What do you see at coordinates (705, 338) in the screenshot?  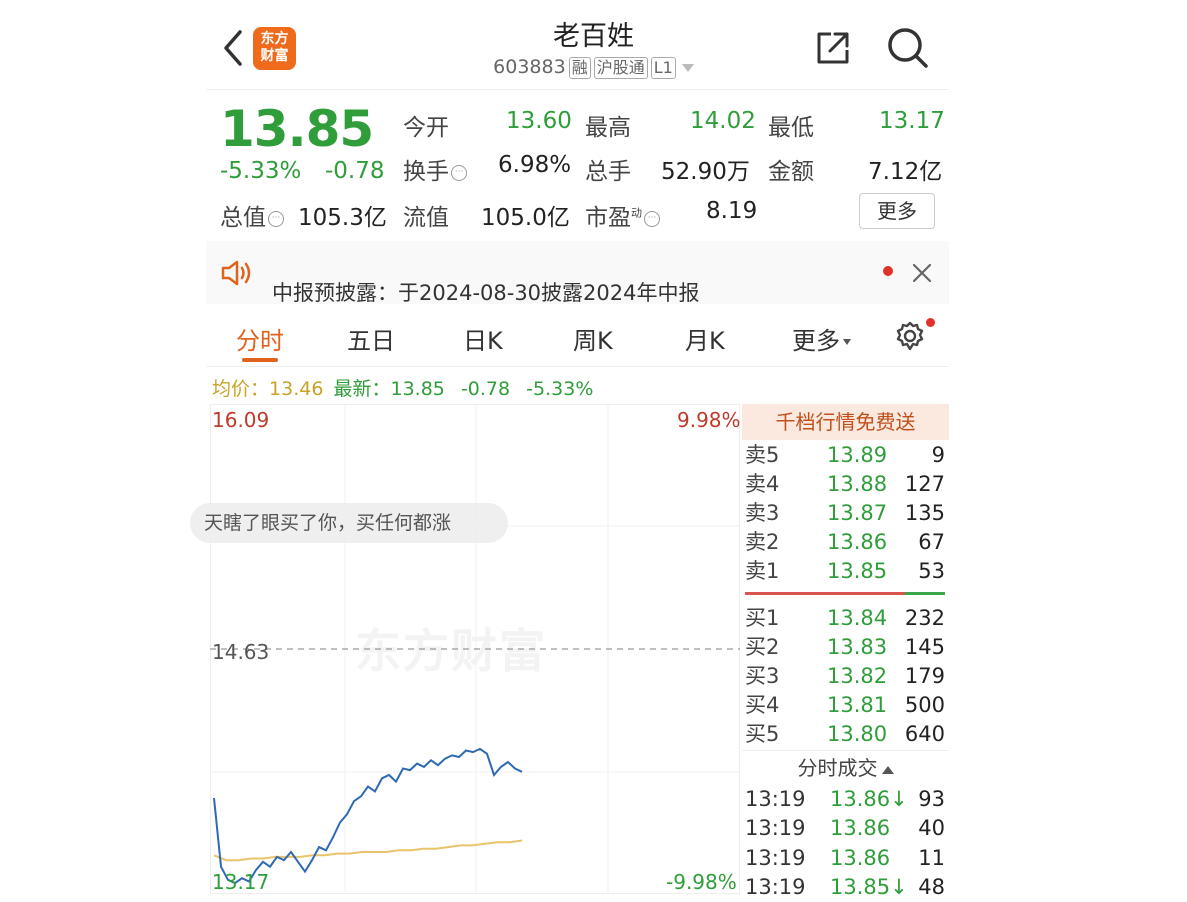 I see `tab-monthly-k: 月K` at bounding box center [705, 338].